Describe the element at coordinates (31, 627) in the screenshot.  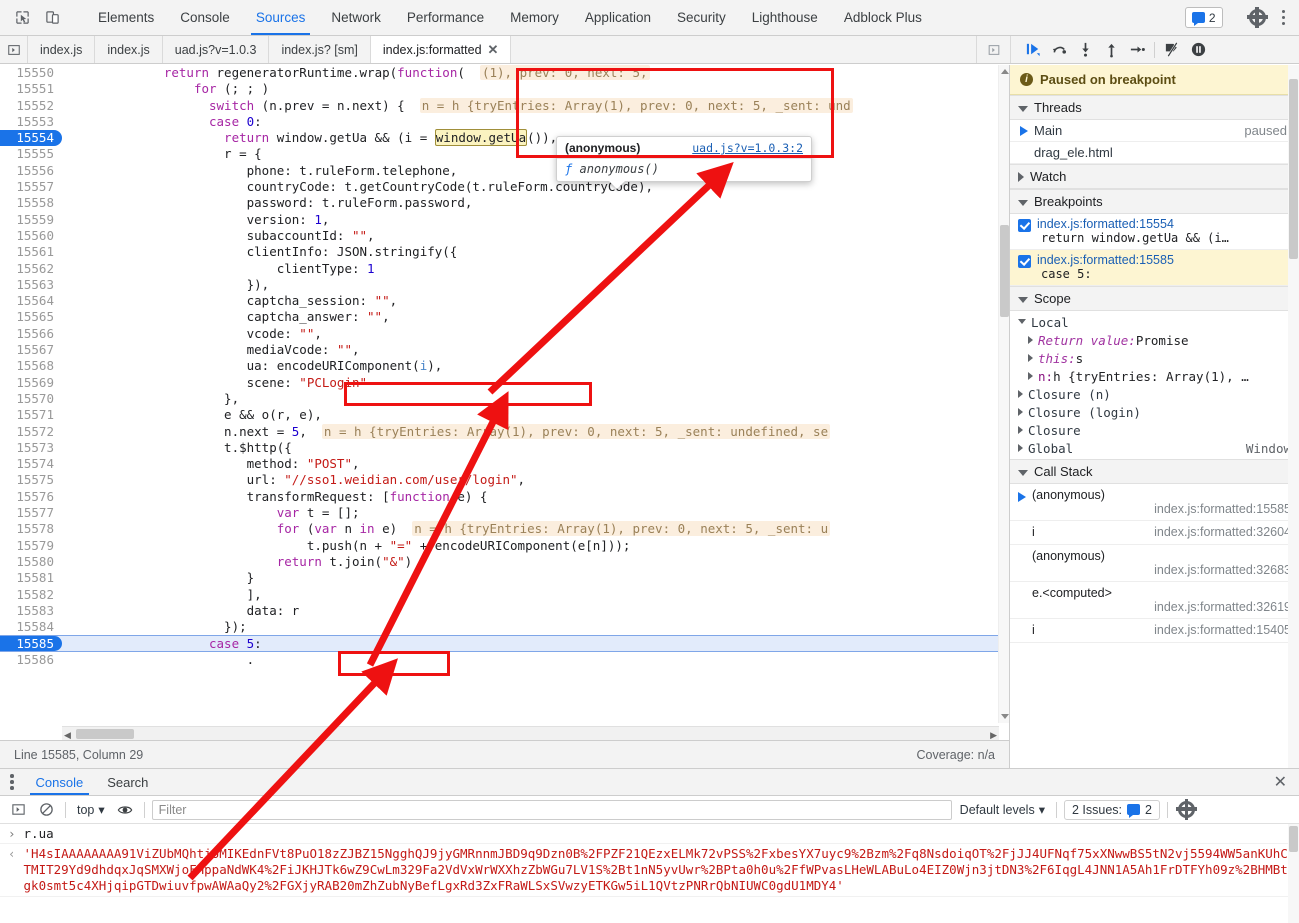
I see `line-number: 15584` at that location.